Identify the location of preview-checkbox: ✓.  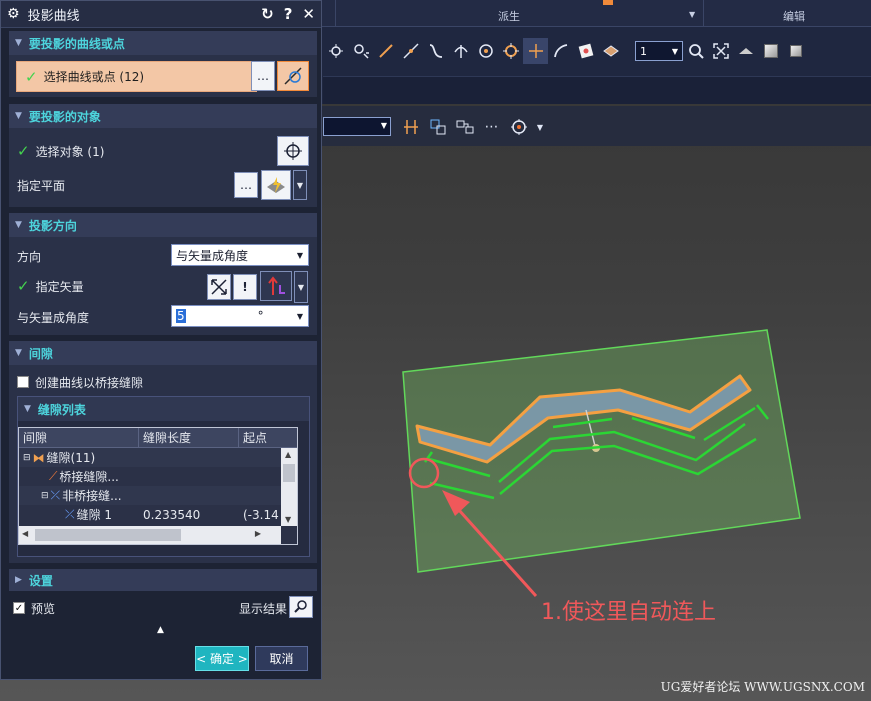
(19, 608).